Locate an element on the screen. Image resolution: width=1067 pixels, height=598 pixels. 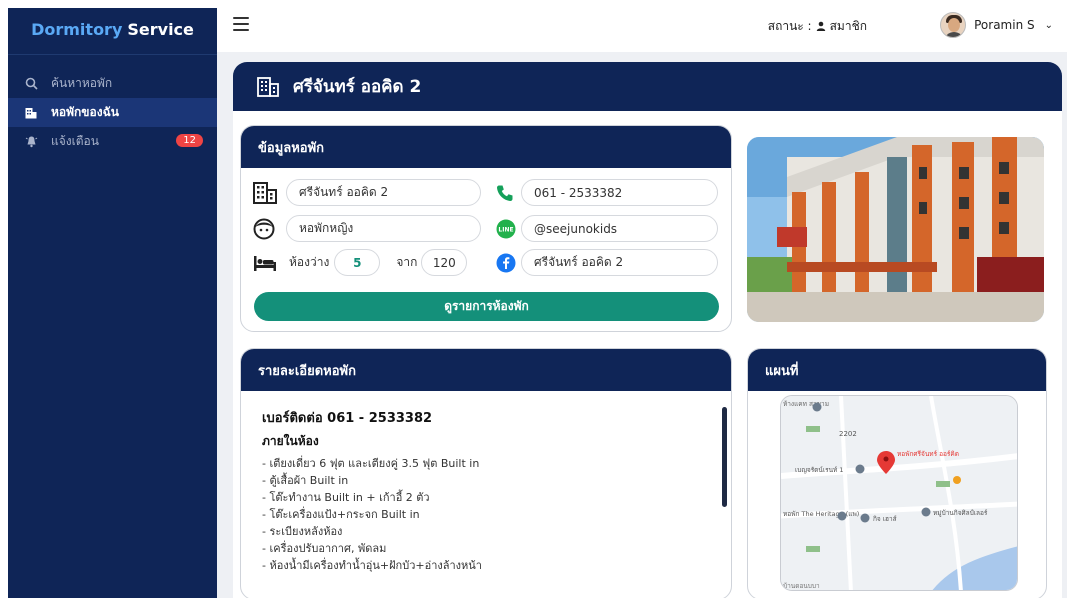
face-icon is located at coordinates (266, 229).